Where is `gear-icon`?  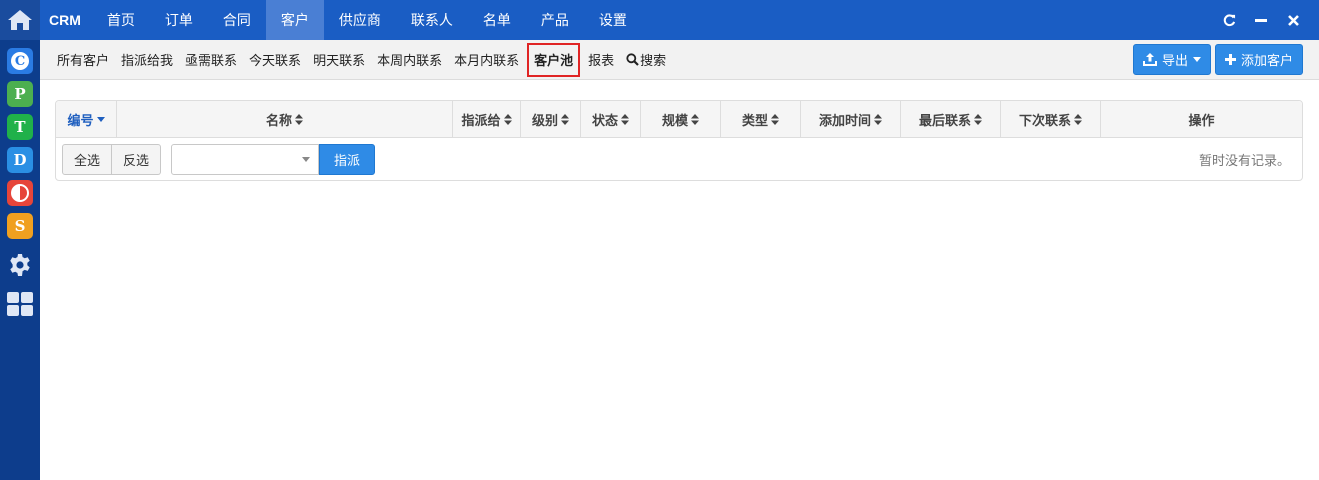
gear-icon is located at coordinates (20, 265).